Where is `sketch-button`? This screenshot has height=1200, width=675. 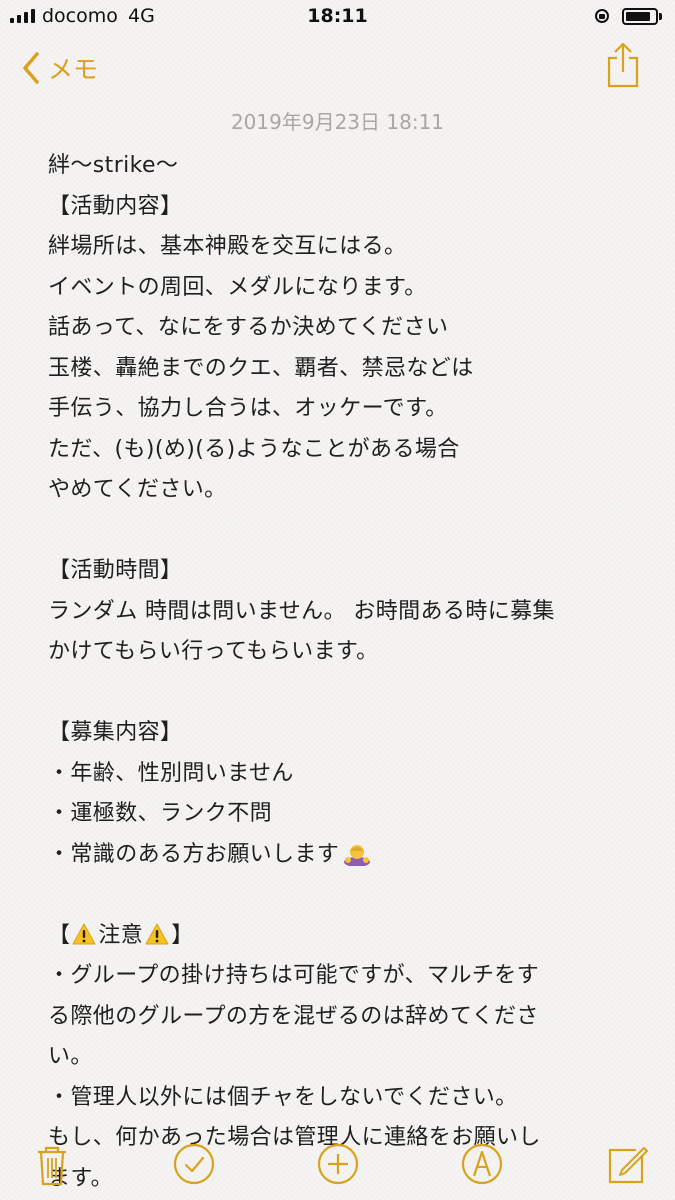
sketch-button is located at coordinates (482, 1164).